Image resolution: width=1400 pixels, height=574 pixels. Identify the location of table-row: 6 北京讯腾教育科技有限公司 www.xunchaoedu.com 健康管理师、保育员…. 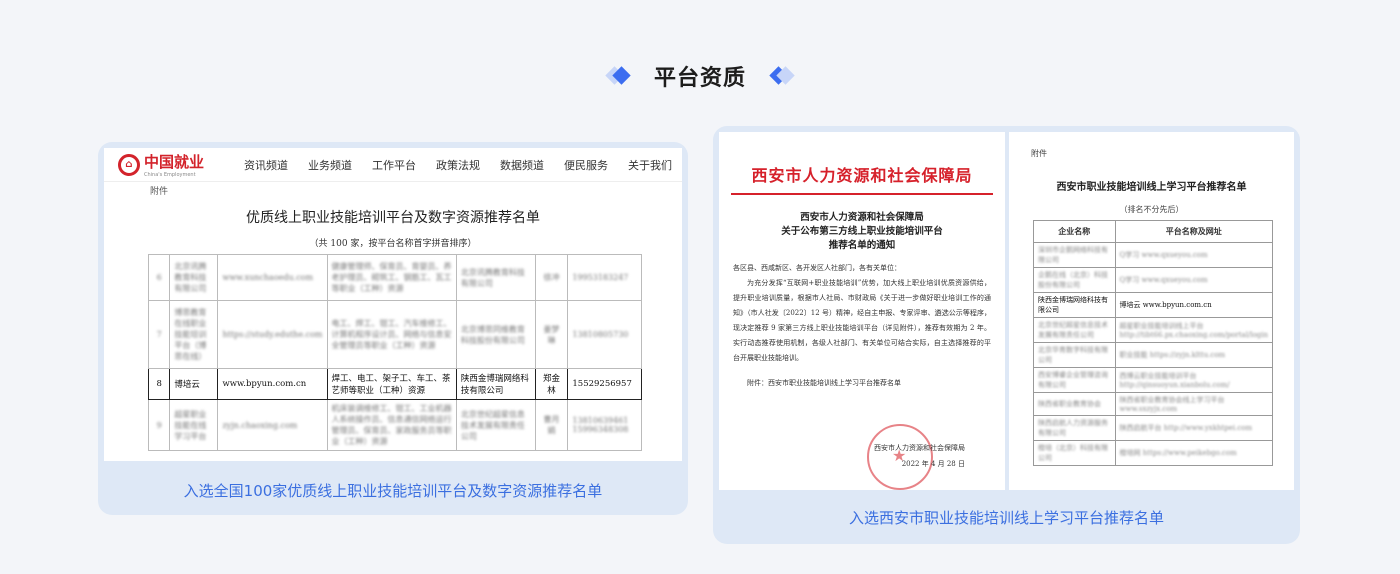
(394, 277).